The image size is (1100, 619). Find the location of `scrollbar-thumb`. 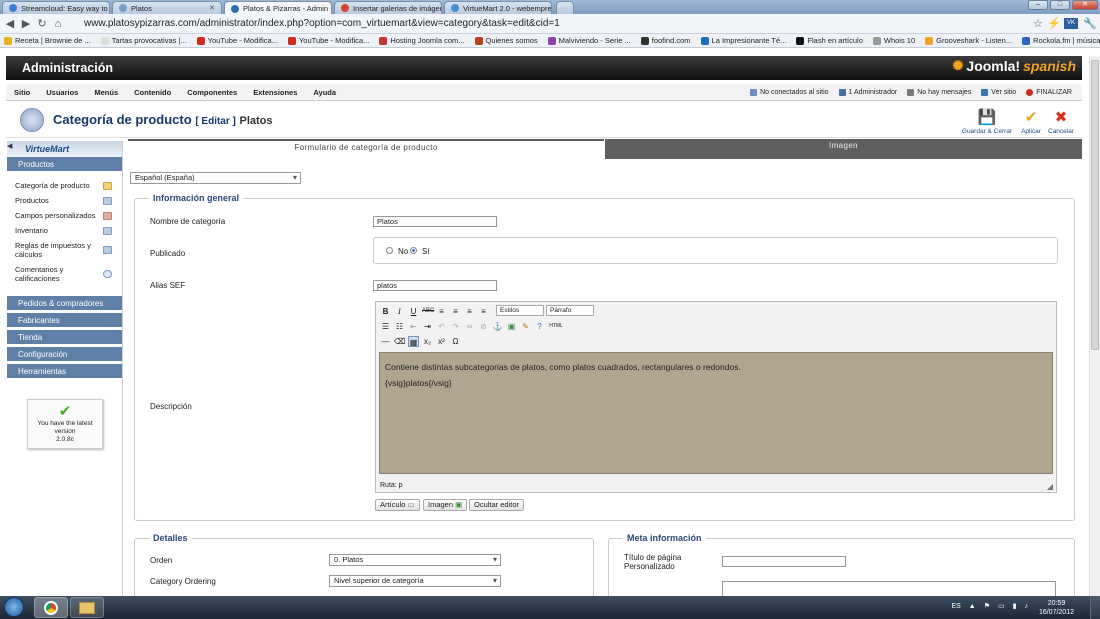

scrollbar-thumb is located at coordinates (1095, 205).